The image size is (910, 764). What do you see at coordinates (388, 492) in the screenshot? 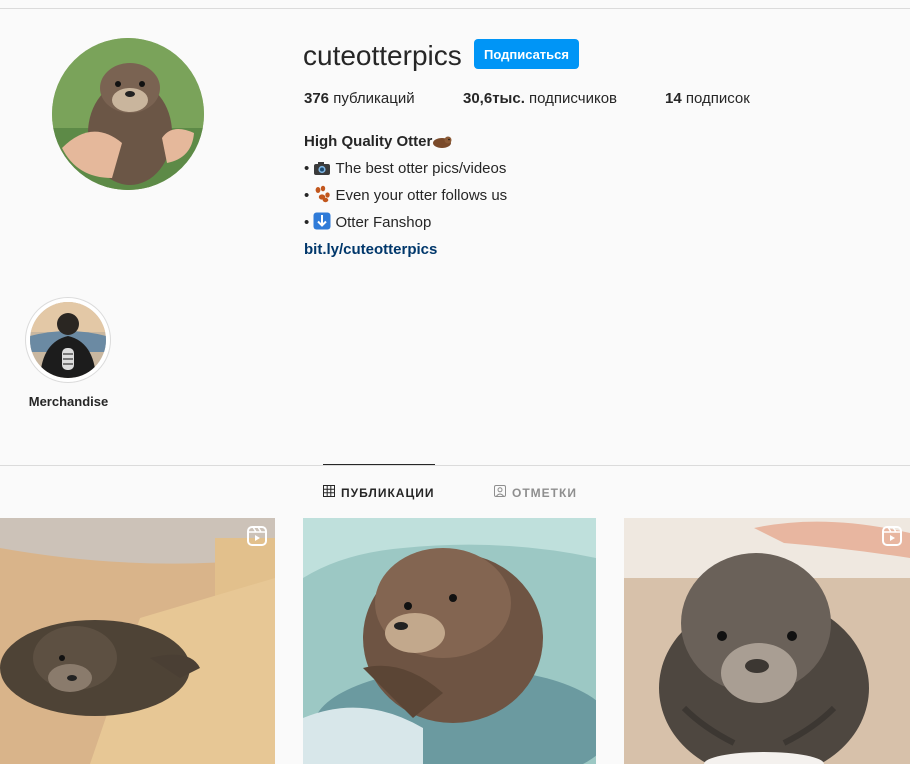
I see `tab-posts-label: ПУБЛИКАЦИИ` at bounding box center [388, 492].